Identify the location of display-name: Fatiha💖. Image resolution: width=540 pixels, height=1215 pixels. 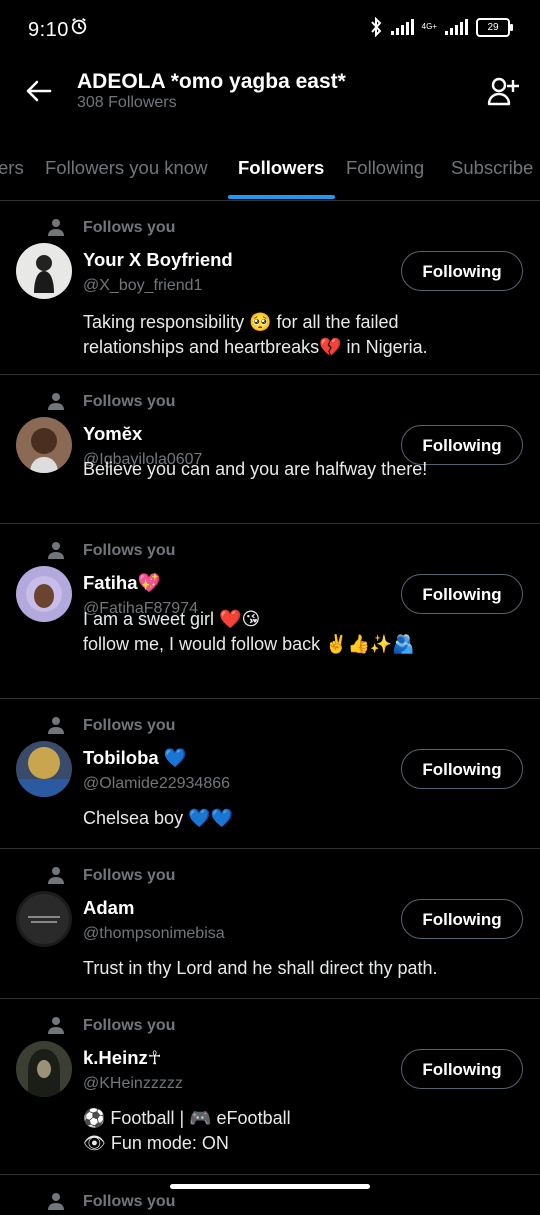
(122, 583).